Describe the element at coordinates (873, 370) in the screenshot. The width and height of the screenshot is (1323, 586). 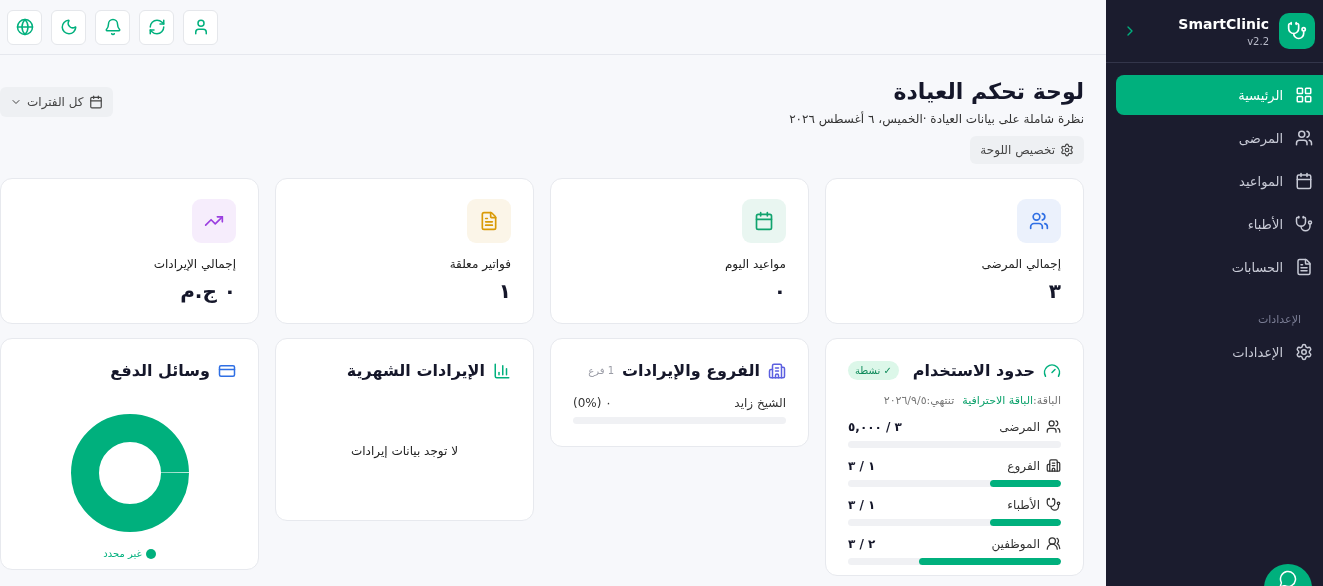
I see `status-badge: ✓ نشطة` at that location.